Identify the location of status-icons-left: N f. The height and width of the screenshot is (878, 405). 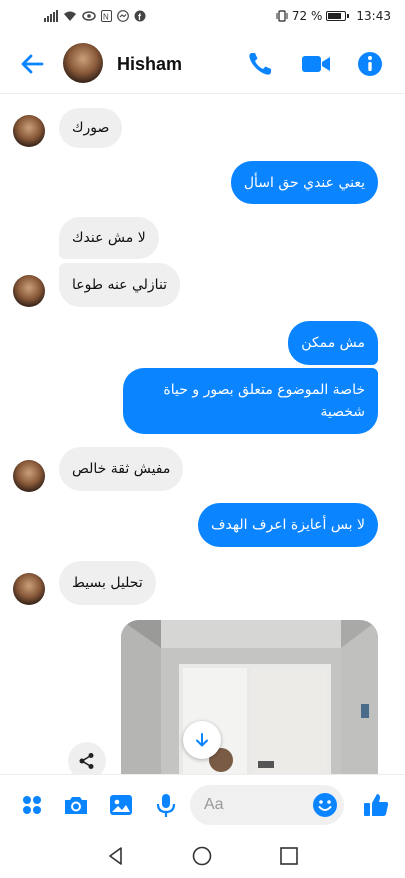
(95, 16).